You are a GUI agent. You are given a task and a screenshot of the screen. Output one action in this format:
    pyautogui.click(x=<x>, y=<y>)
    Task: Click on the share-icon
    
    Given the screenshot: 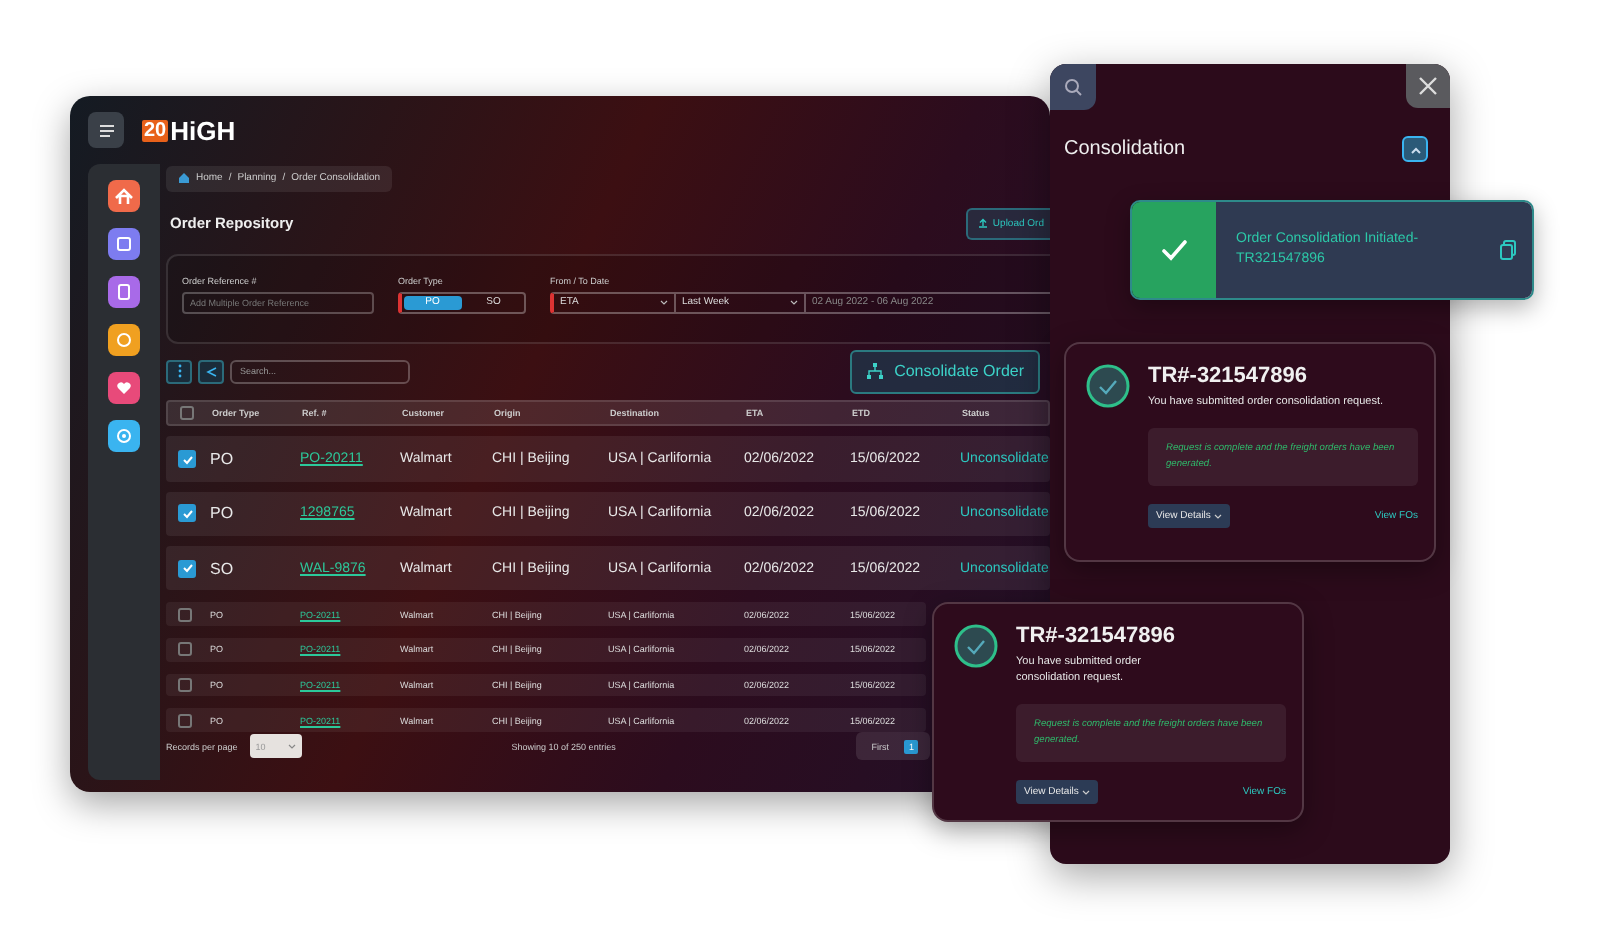 What is the action you would take?
    pyautogui.click(x=211, y=371)
    